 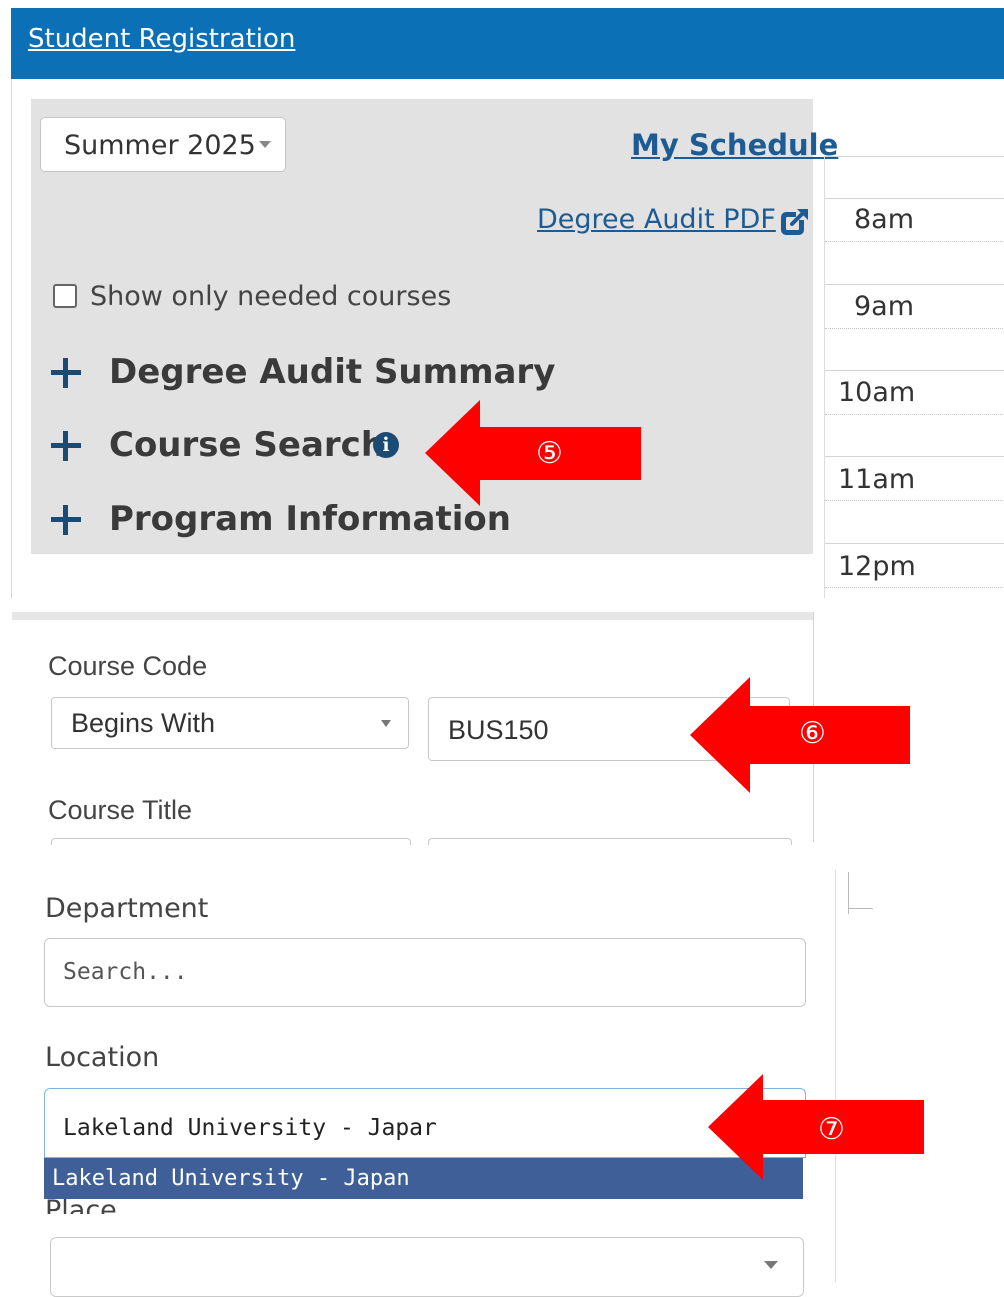 What do you see at coordinates (860, 893) in the screenshot?
I see `grid-fragment` at bounding box center [860, 893].